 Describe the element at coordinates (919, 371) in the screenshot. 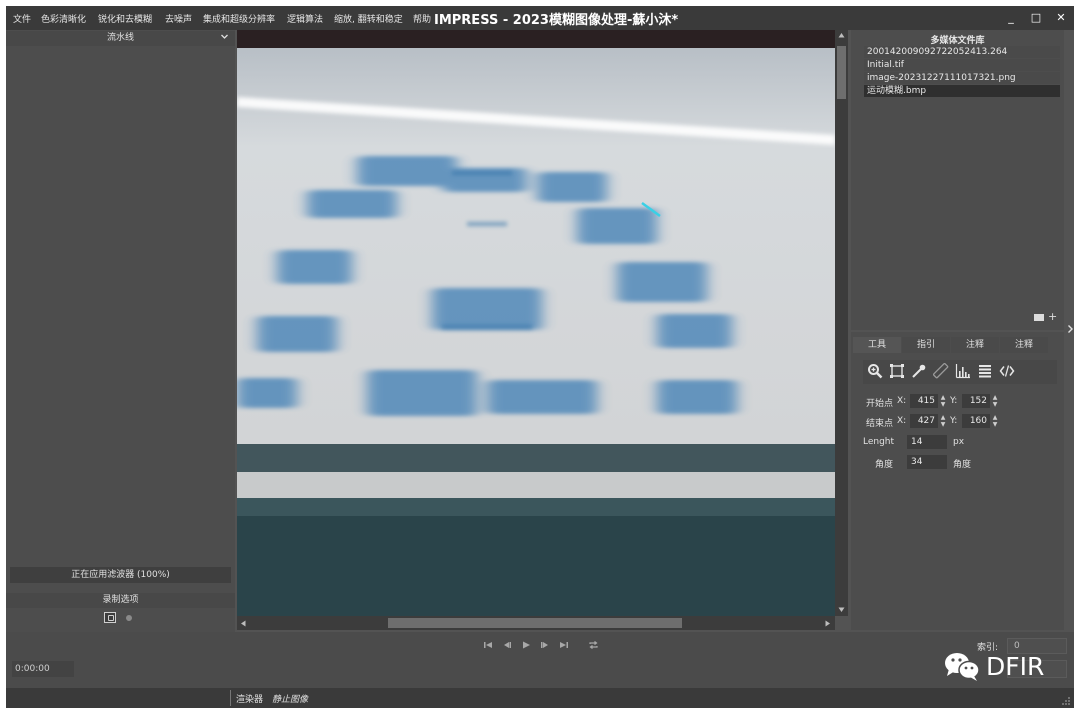

I see `eyedropper-icon` at that location.